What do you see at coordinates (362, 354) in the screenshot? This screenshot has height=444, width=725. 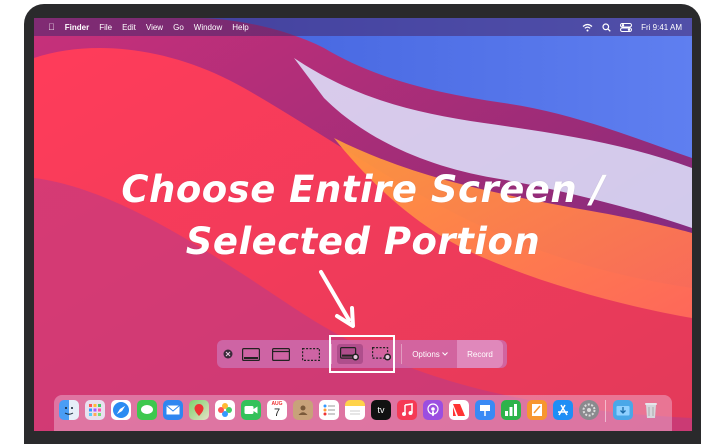 I see `highlight-box` at bounding box center [362, 354].